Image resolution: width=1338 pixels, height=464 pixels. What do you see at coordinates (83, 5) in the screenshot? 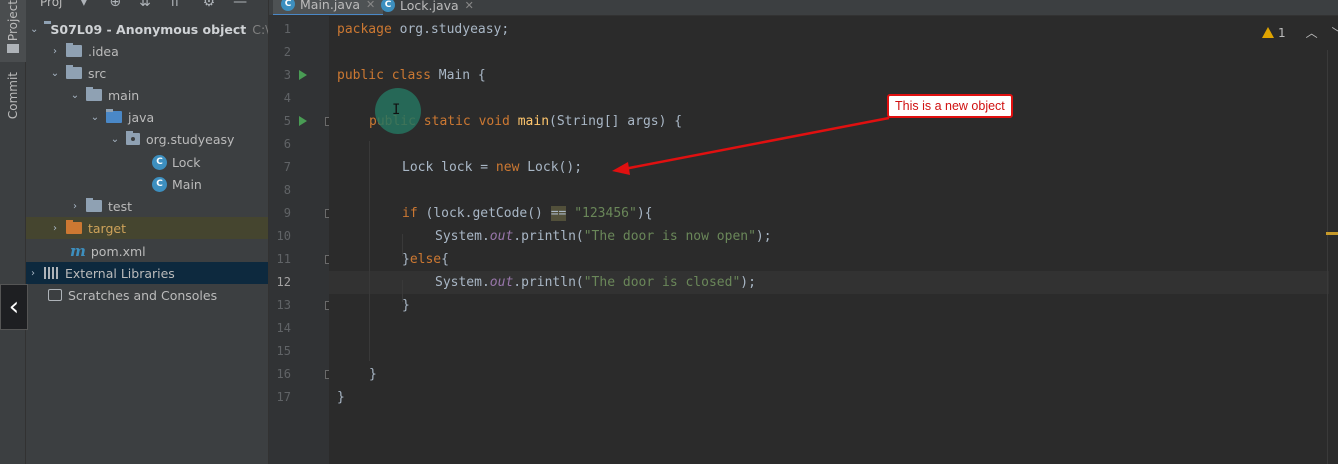
I see `dropdown-icon: ▾` at bounding box center [83, 5].